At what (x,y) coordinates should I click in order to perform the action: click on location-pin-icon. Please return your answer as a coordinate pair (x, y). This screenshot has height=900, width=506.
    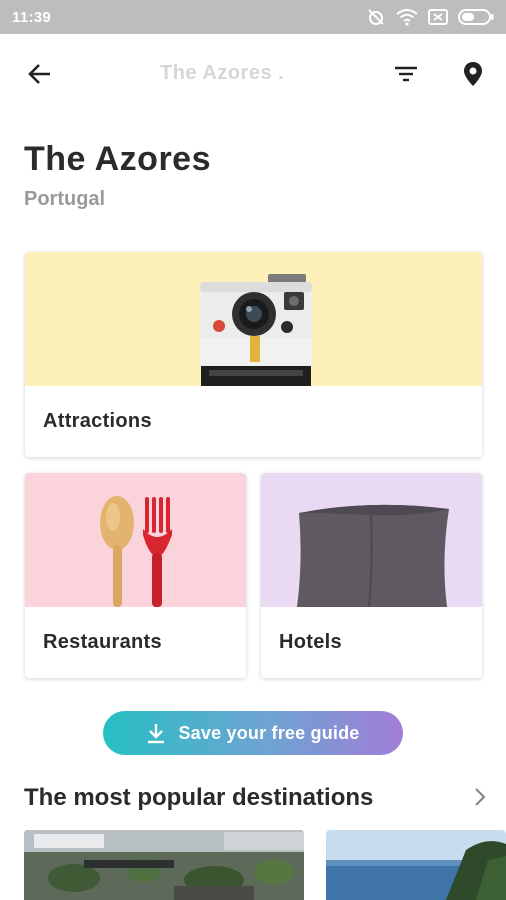
    Looking at the image, I should click on (473, 74).